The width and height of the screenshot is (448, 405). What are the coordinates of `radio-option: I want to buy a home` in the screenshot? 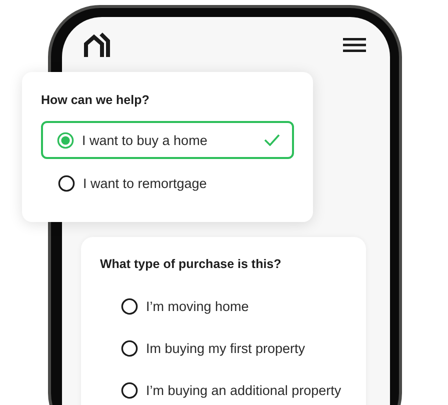 It's located at (167, 140).